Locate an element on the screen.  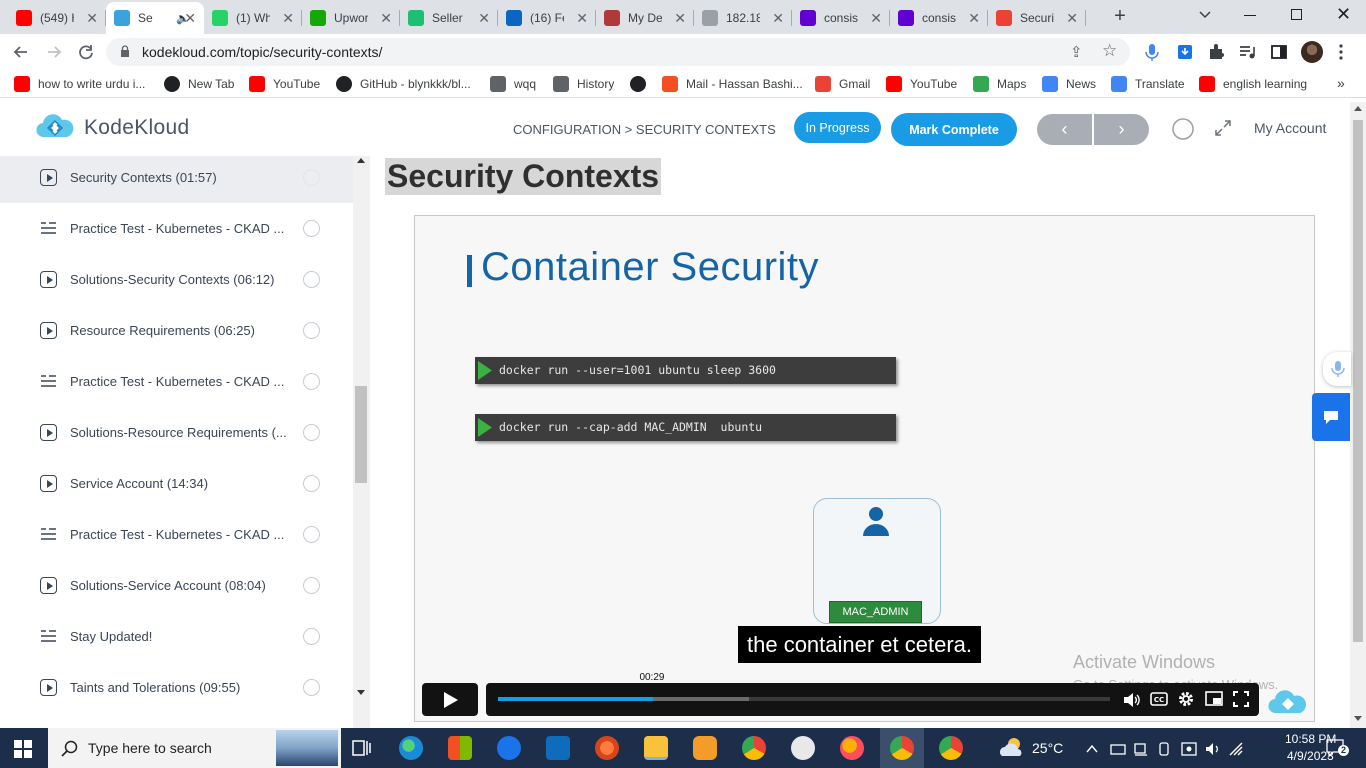
restore-icon is located at coordinates (1296, 14).